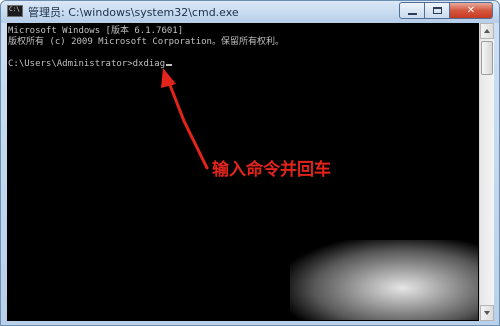  I want to click on scroll-down-button, so click(487, 313).